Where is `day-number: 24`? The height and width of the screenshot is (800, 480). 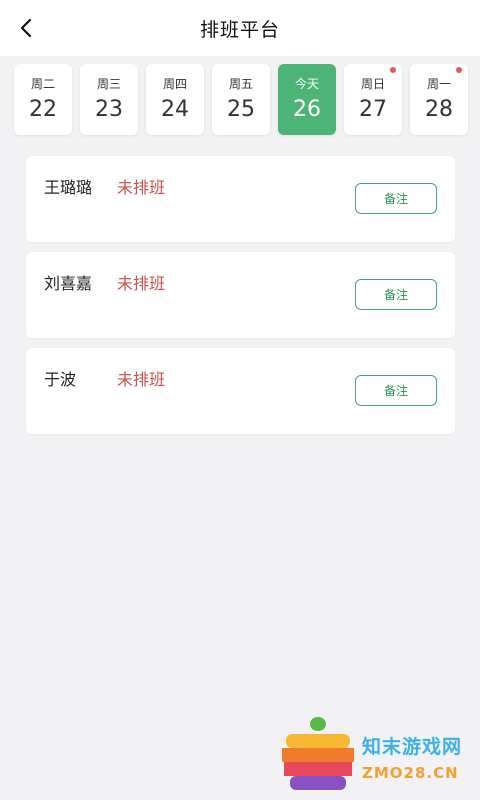
day-number: 24 is located at coordinates (175, 109).